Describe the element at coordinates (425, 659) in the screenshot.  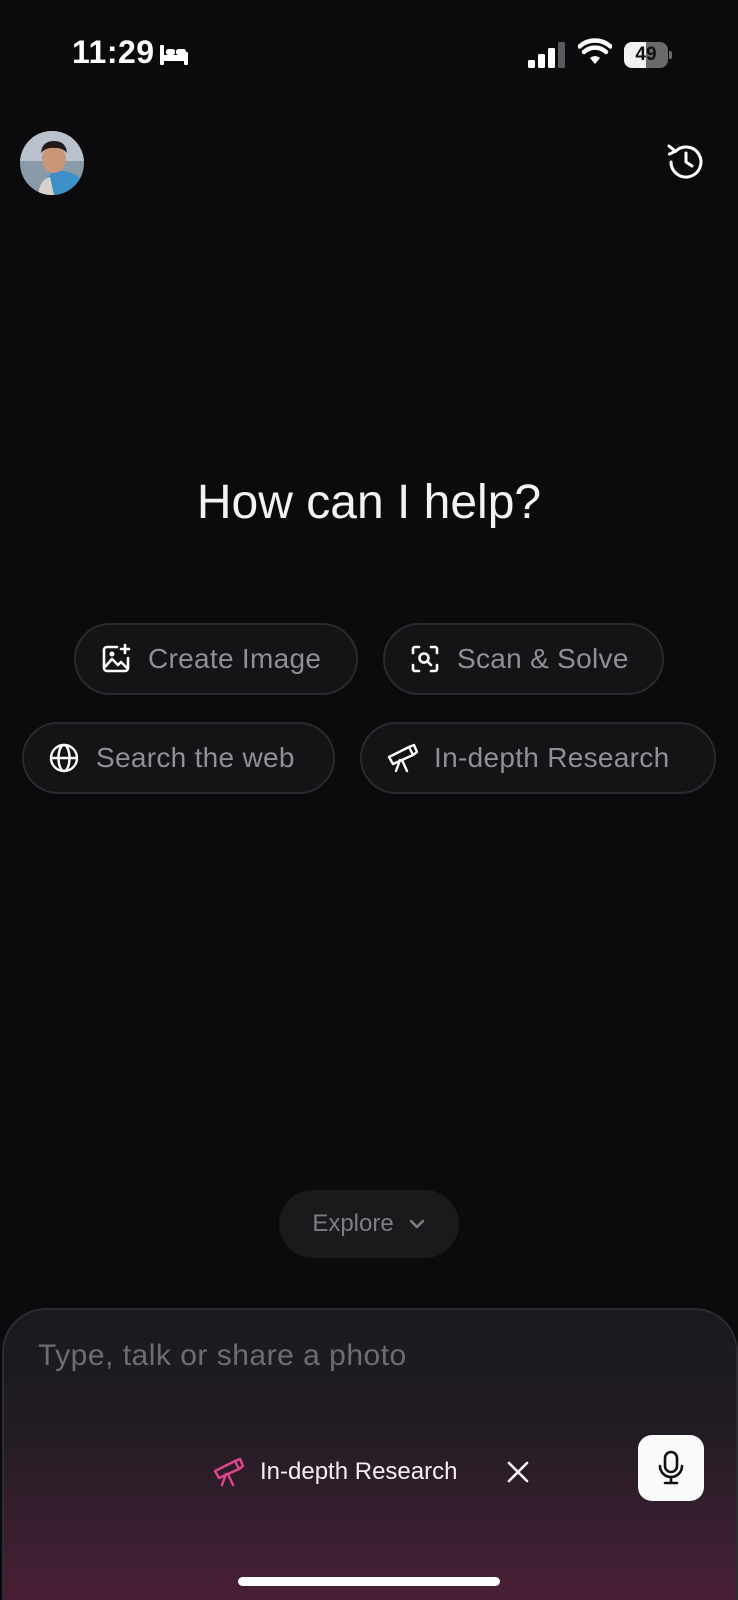
I see `scan-search-icon` at that location.